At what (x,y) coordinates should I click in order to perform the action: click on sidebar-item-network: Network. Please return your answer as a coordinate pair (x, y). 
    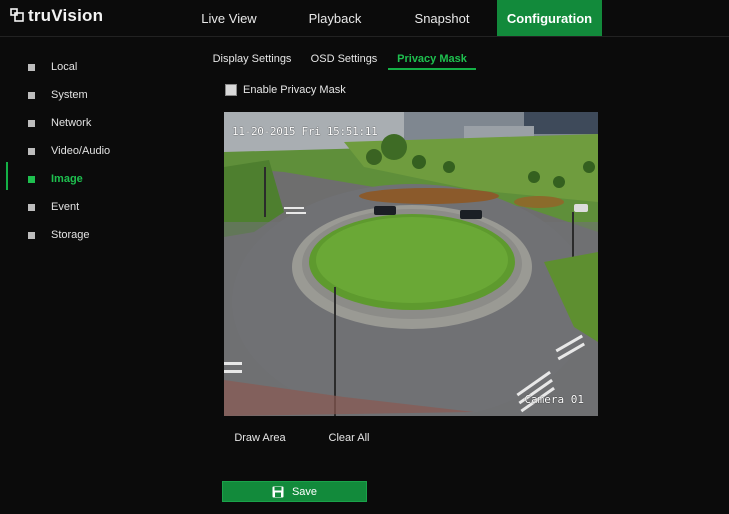
    Looking at the image, I should click on (59, 123).